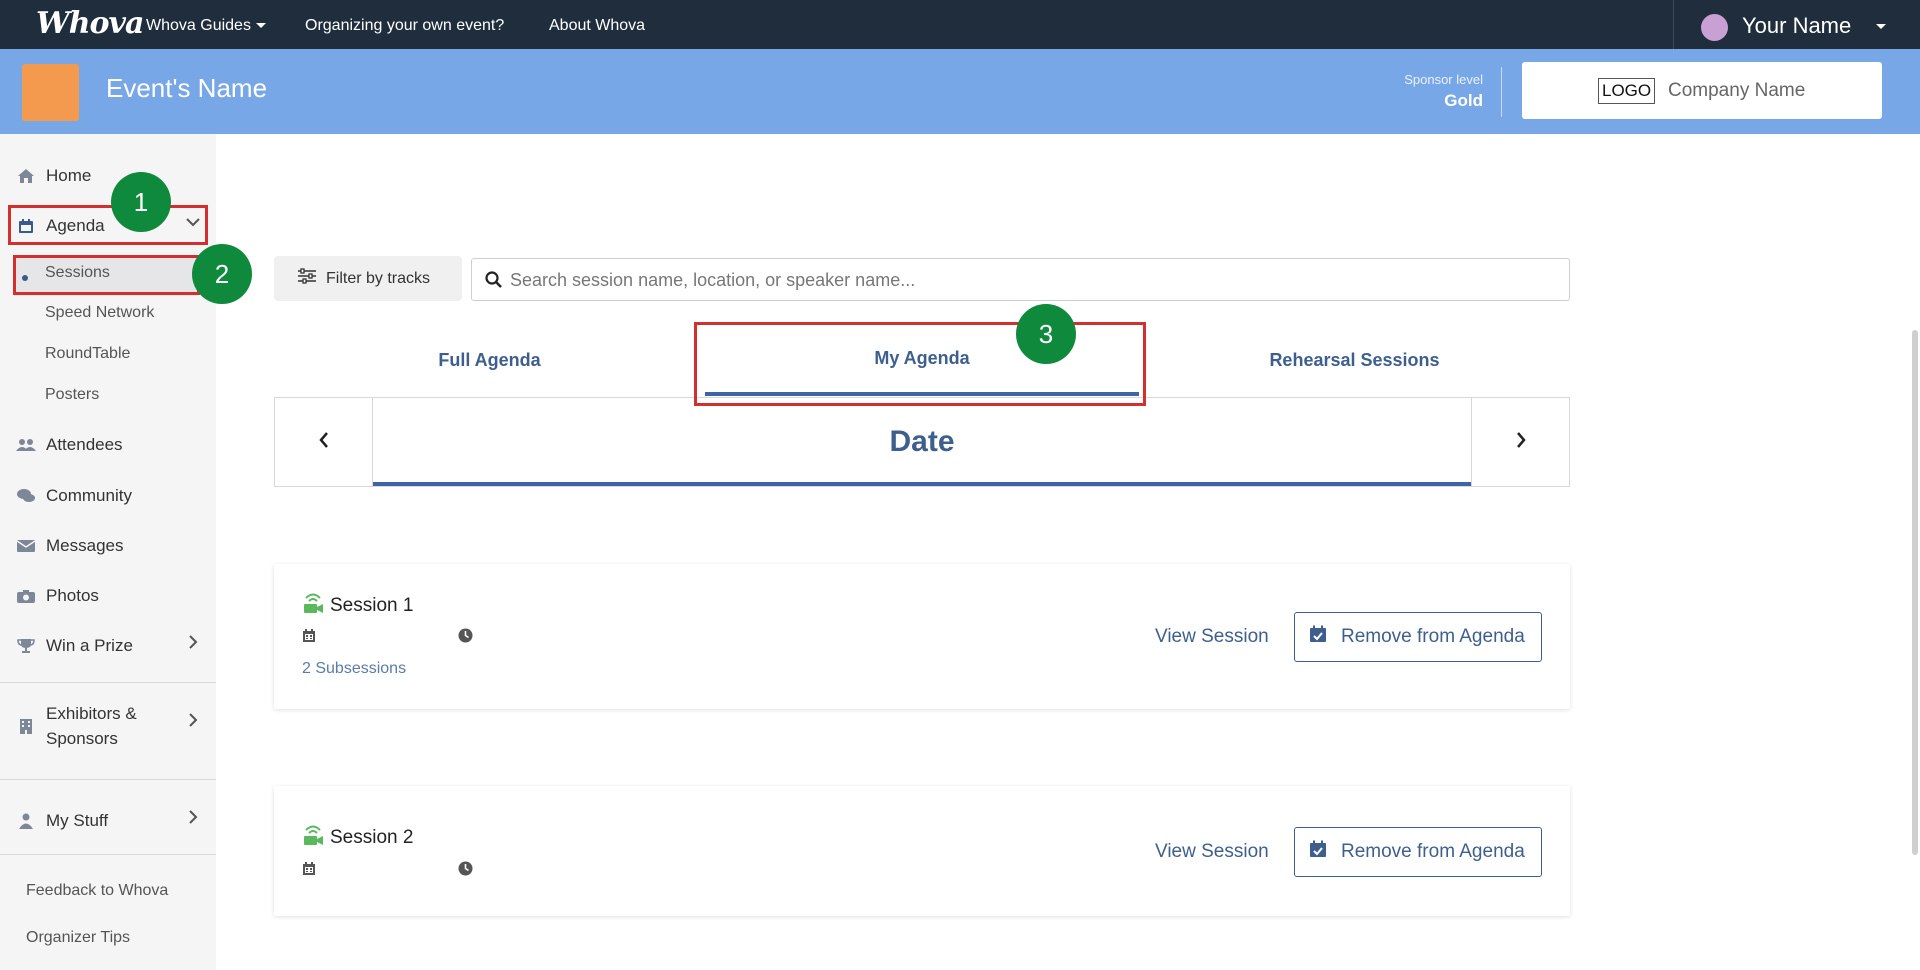 The image size is (1920, 970). I want to click on building-icon, so click(26, 726).